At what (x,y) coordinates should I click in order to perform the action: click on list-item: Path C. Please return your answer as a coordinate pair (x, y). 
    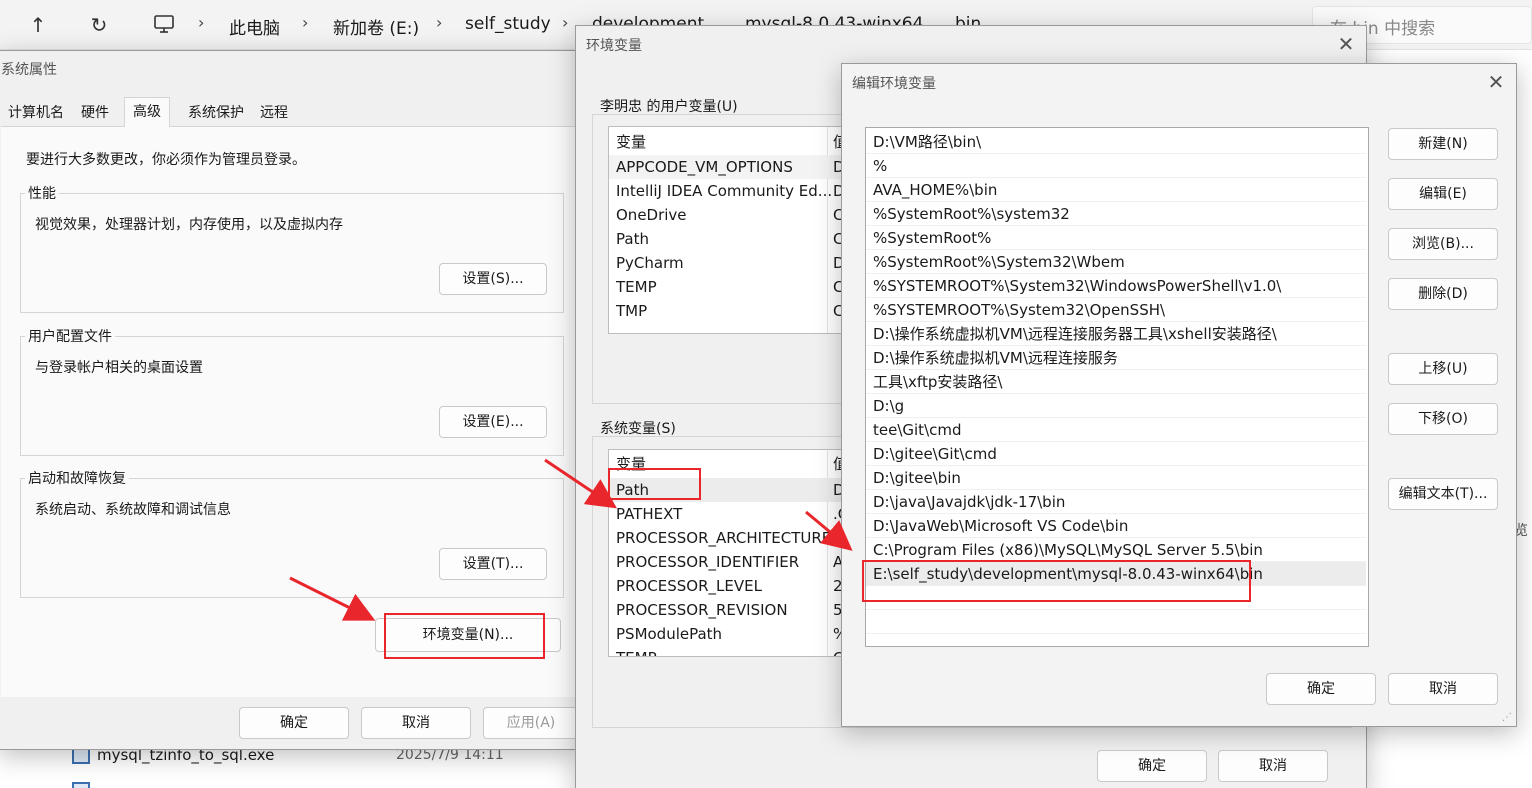
    Looking at the image, I should click on (728, 239).